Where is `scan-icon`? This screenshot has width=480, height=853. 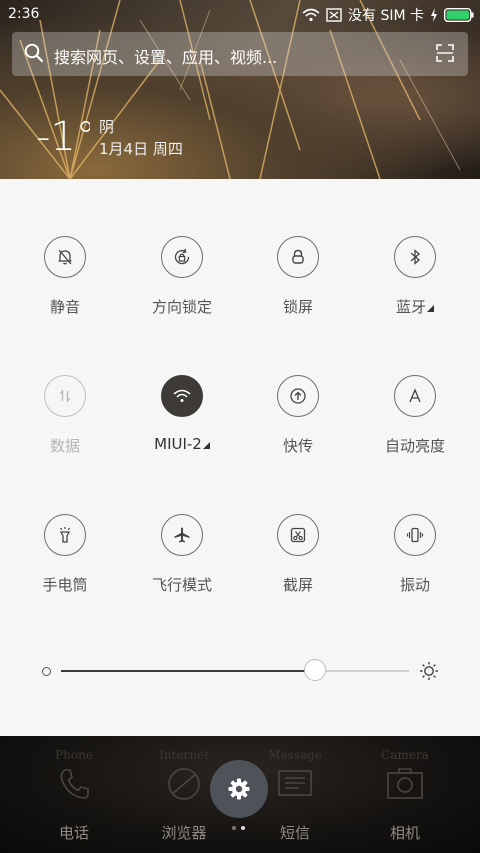 scan-icon is located at coordinates (445, 53).